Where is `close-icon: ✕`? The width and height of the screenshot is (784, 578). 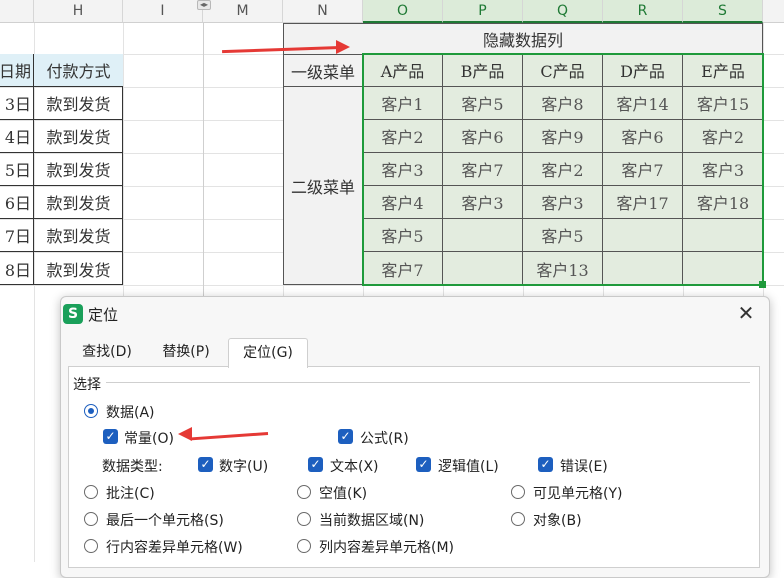
close-icon: ✕ is located at coordinates (746, 314).